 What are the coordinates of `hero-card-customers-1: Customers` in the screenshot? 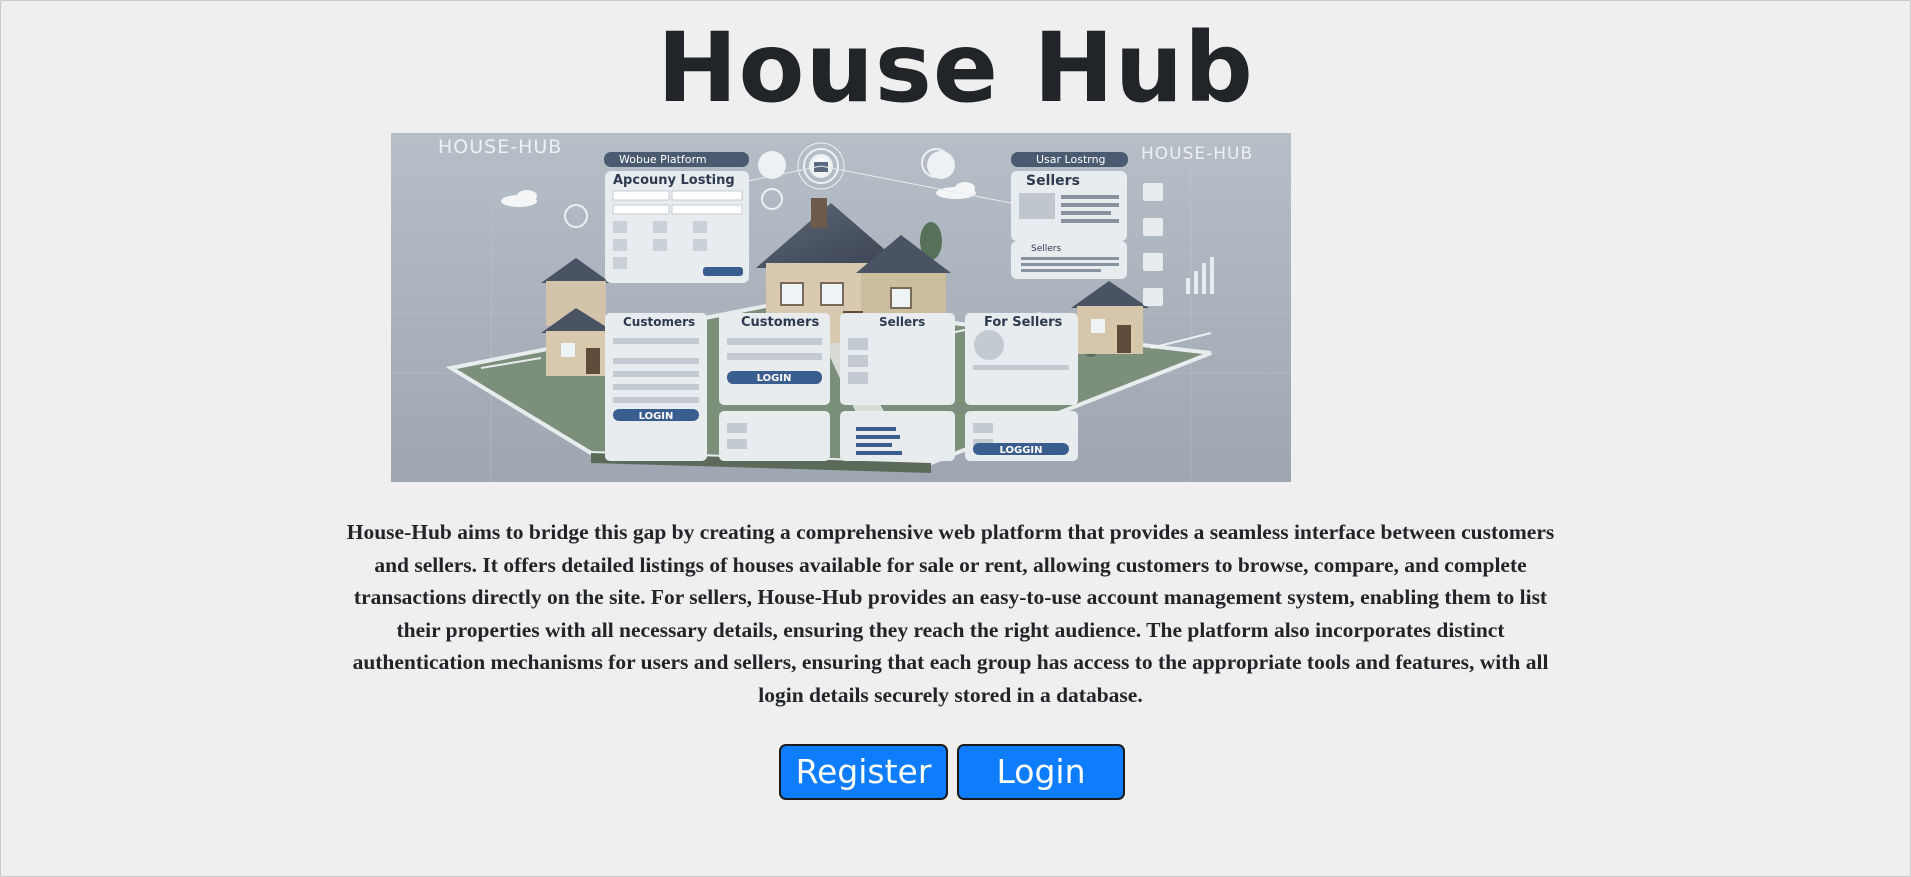 It's located at (659, 322).